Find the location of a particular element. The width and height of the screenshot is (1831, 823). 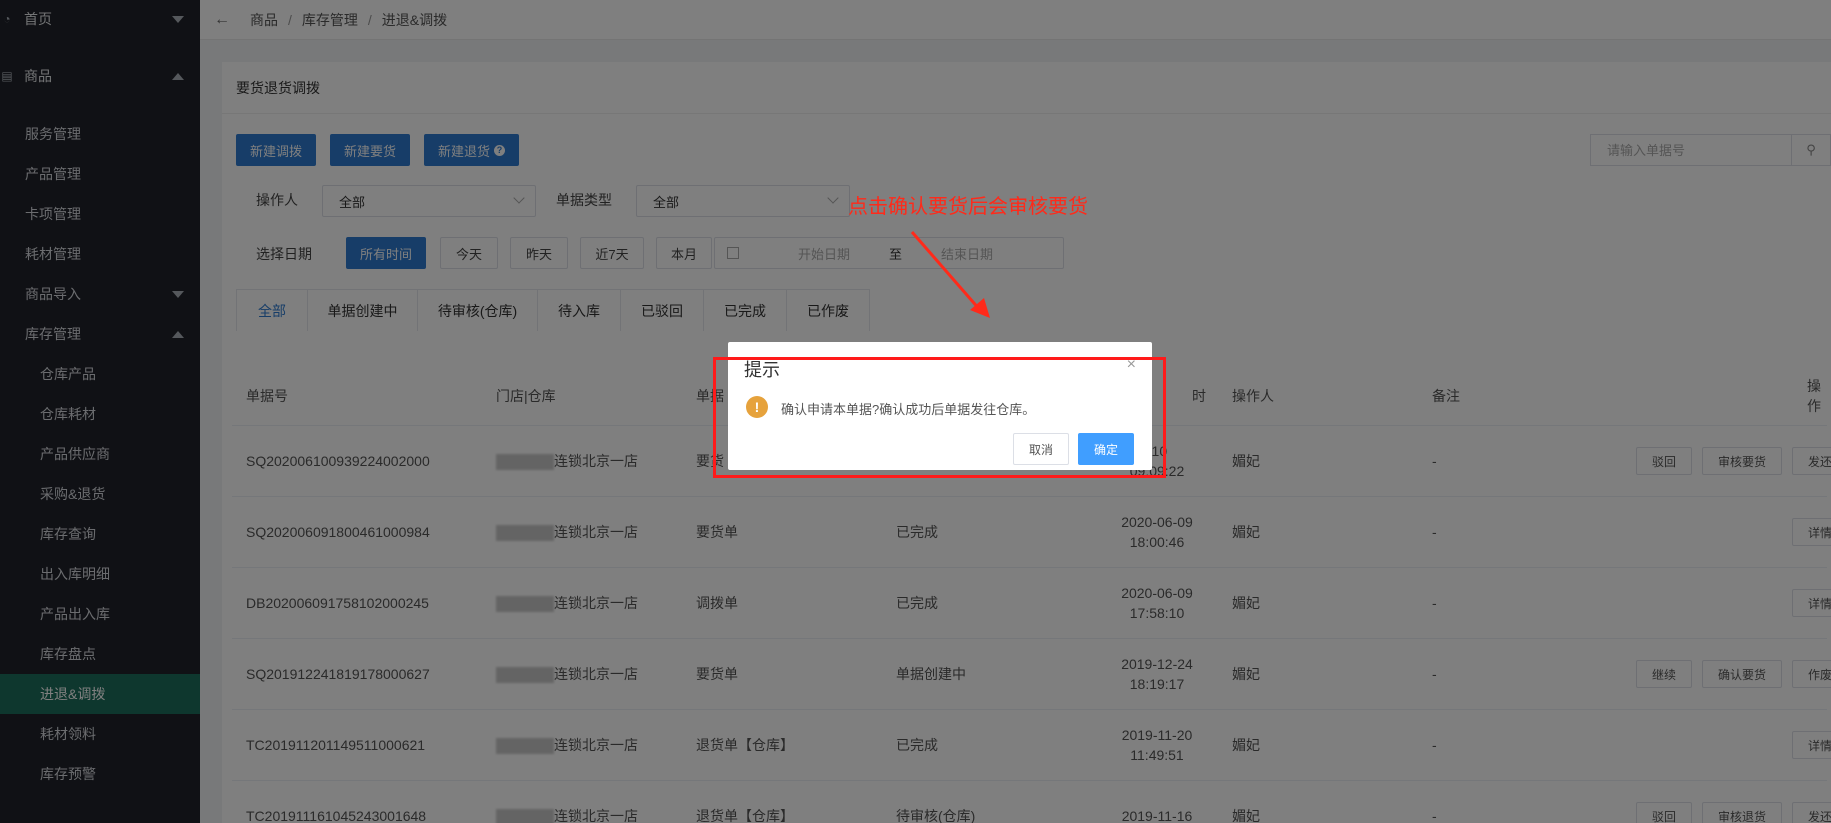

annotation-arrow is located at coordinates (950, 274).